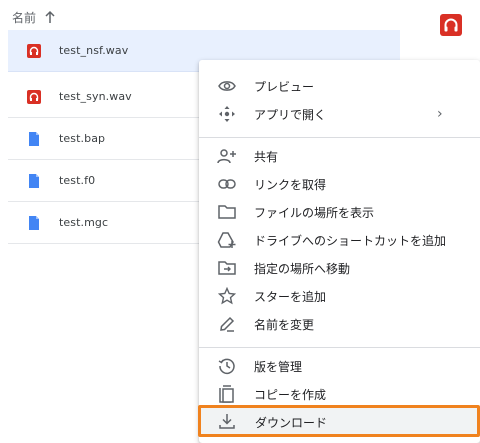 This screenshot has width=480, height=443. I want to click on file-name: test.f0, so click(77, 180).